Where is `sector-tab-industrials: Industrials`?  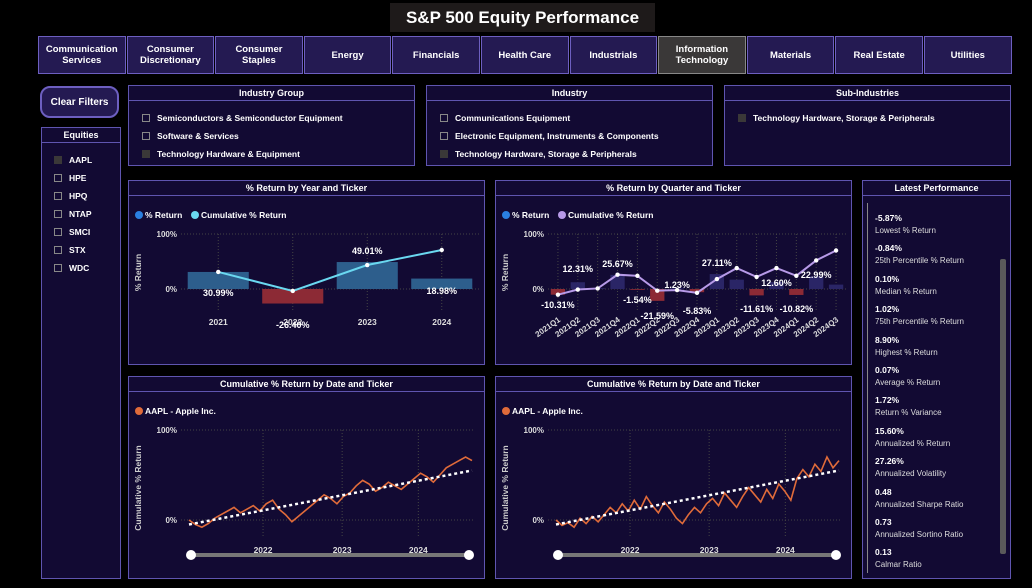 sector-tab-industrials: Industrials is located at coordinates (613, 55).